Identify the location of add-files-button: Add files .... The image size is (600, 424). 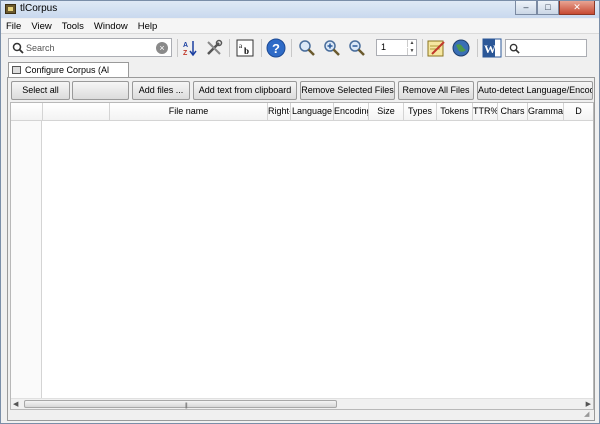
(161, 90).